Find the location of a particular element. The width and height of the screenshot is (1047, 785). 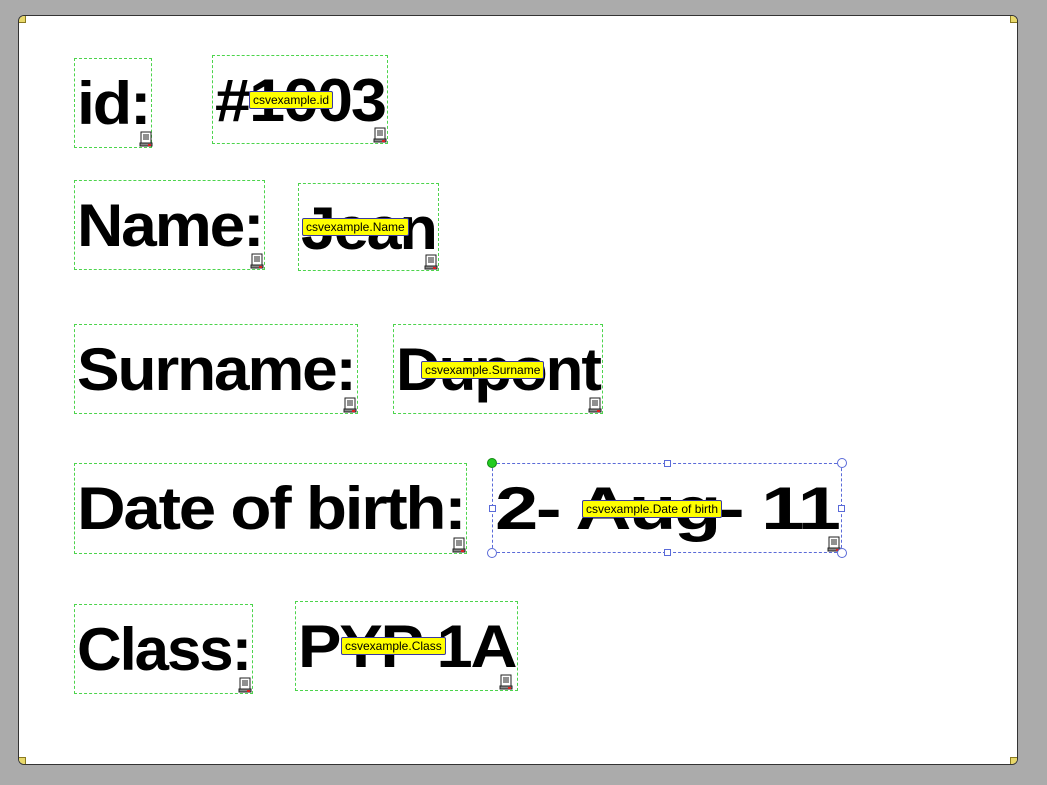

resize-handle-bottom-left is located at coordinates (492, 553).